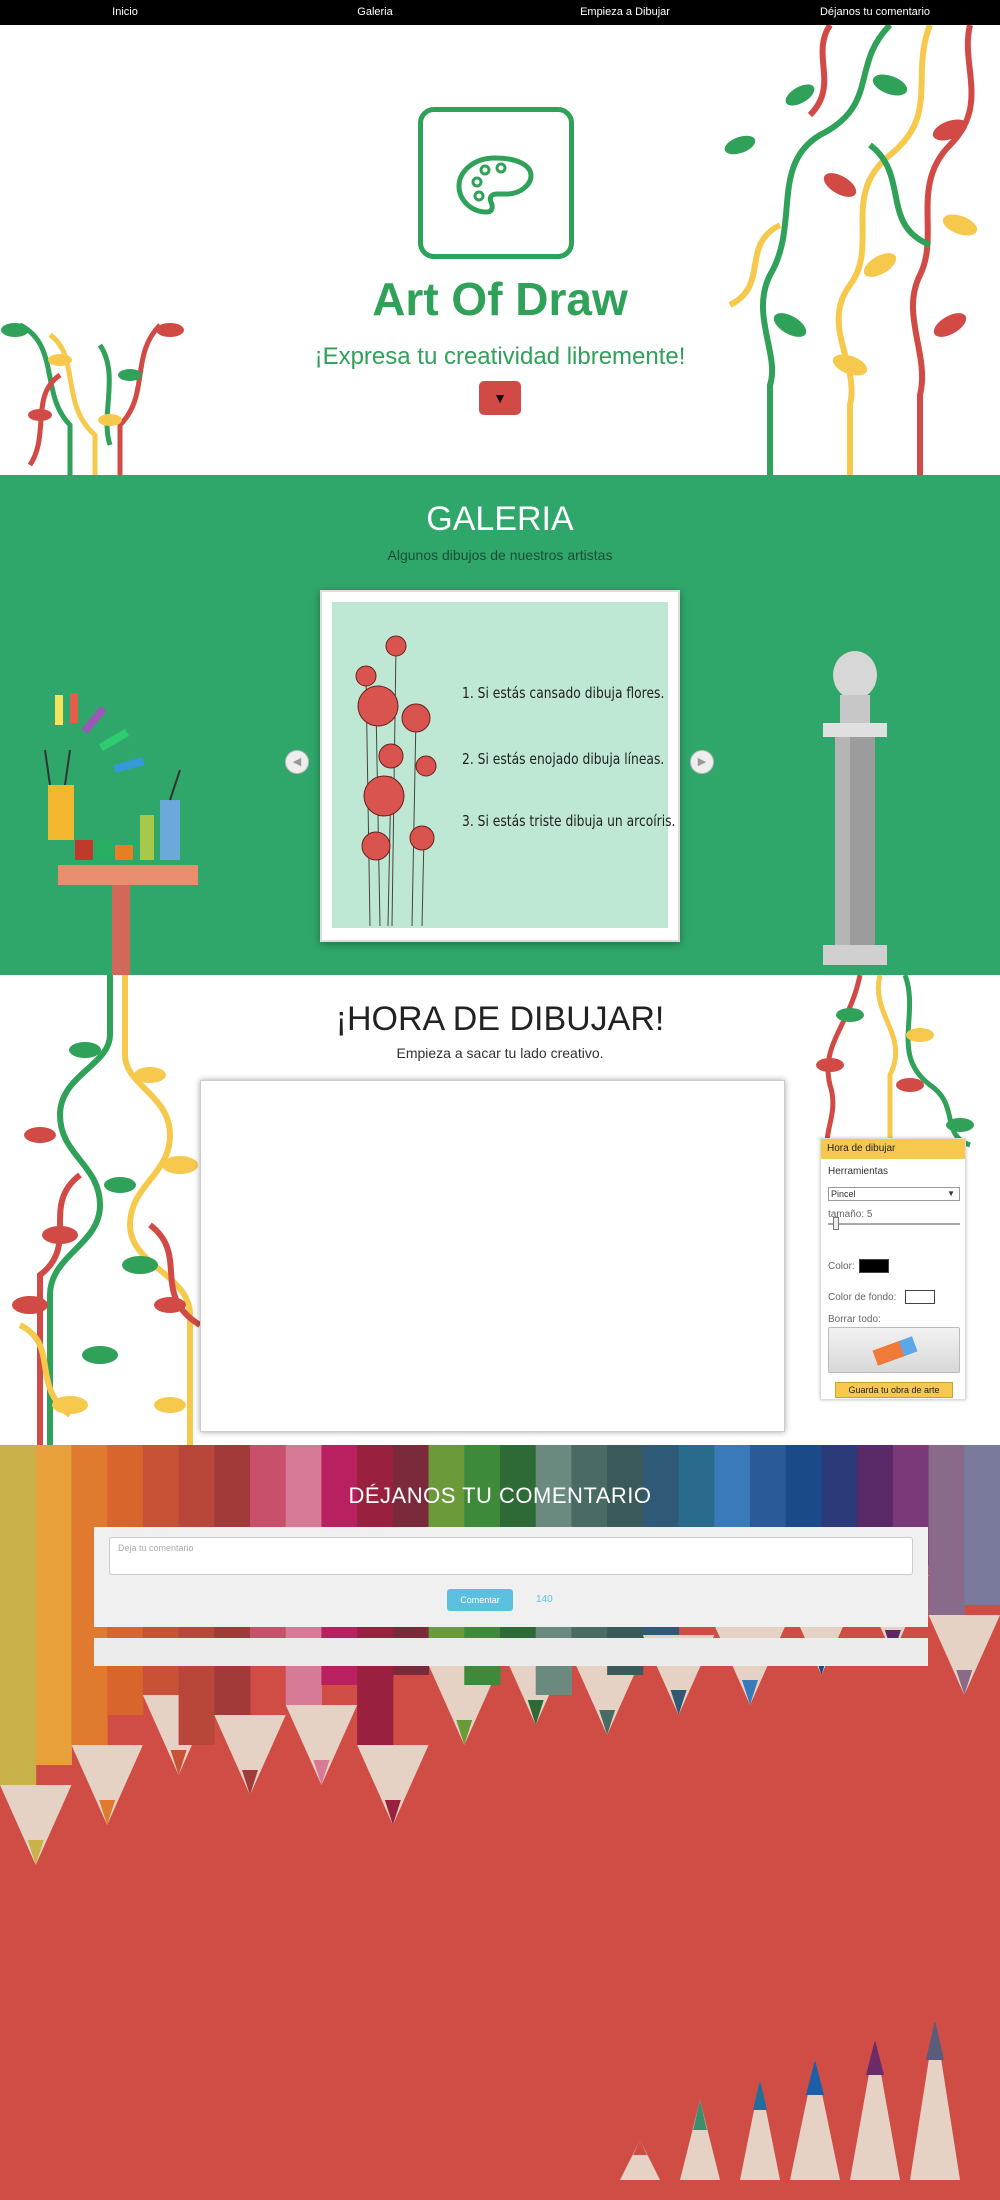  Describe the element at coordinates (920, 1297) in the screenshot. I see `bg-color-picker` at that location.